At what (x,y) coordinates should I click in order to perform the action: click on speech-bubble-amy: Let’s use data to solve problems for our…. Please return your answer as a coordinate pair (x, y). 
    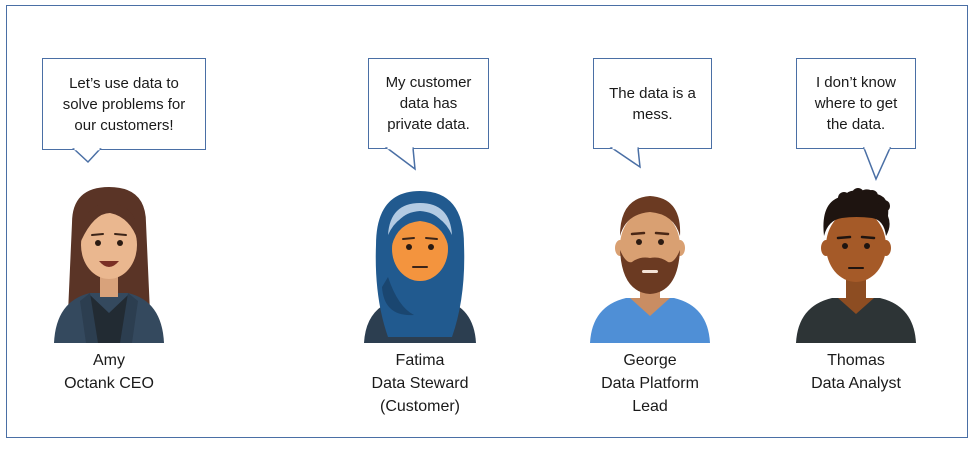
    Looking at the image, I should click on (124, 104).